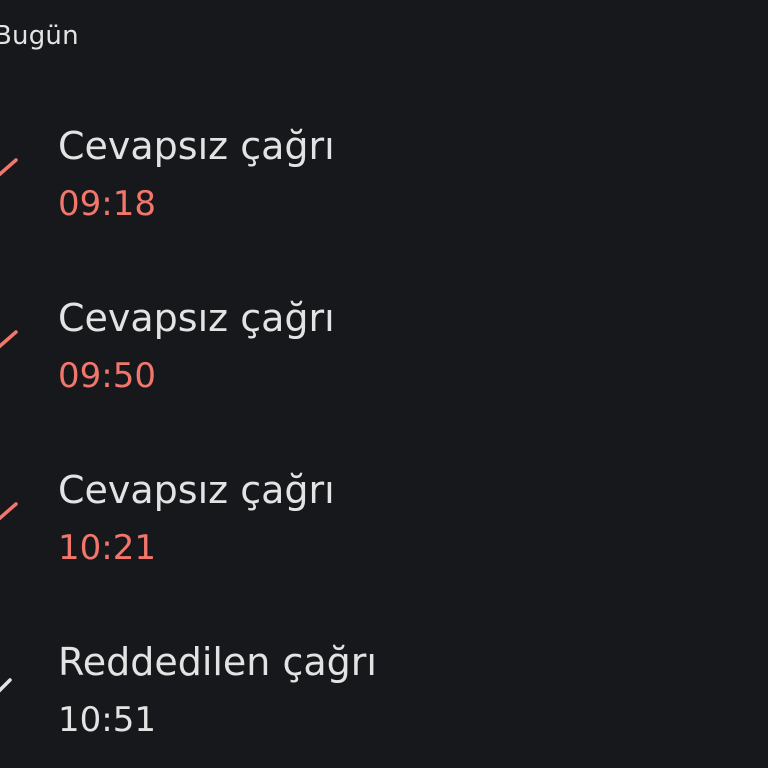  I want to click on call-time: 09:50, so click(107, 376).